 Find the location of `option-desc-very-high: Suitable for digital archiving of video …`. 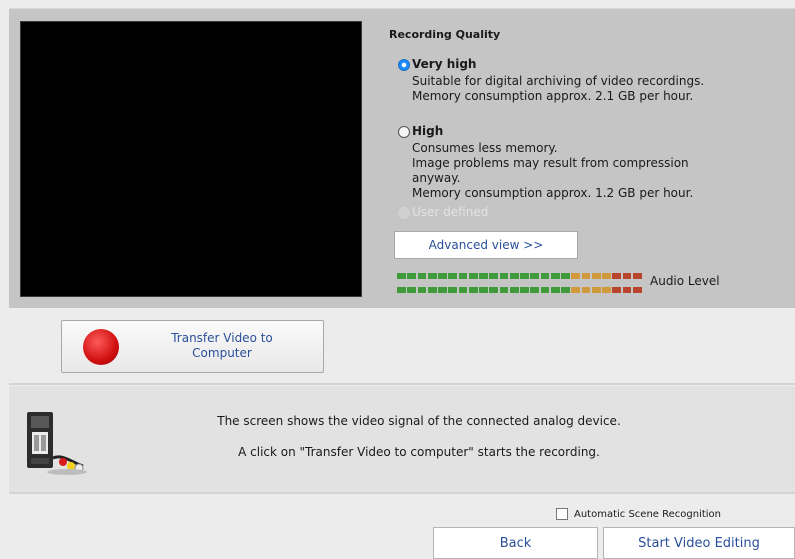

option-desc-very-high: Suitable for digital archiving of video … is located at coordinates (567, 89).